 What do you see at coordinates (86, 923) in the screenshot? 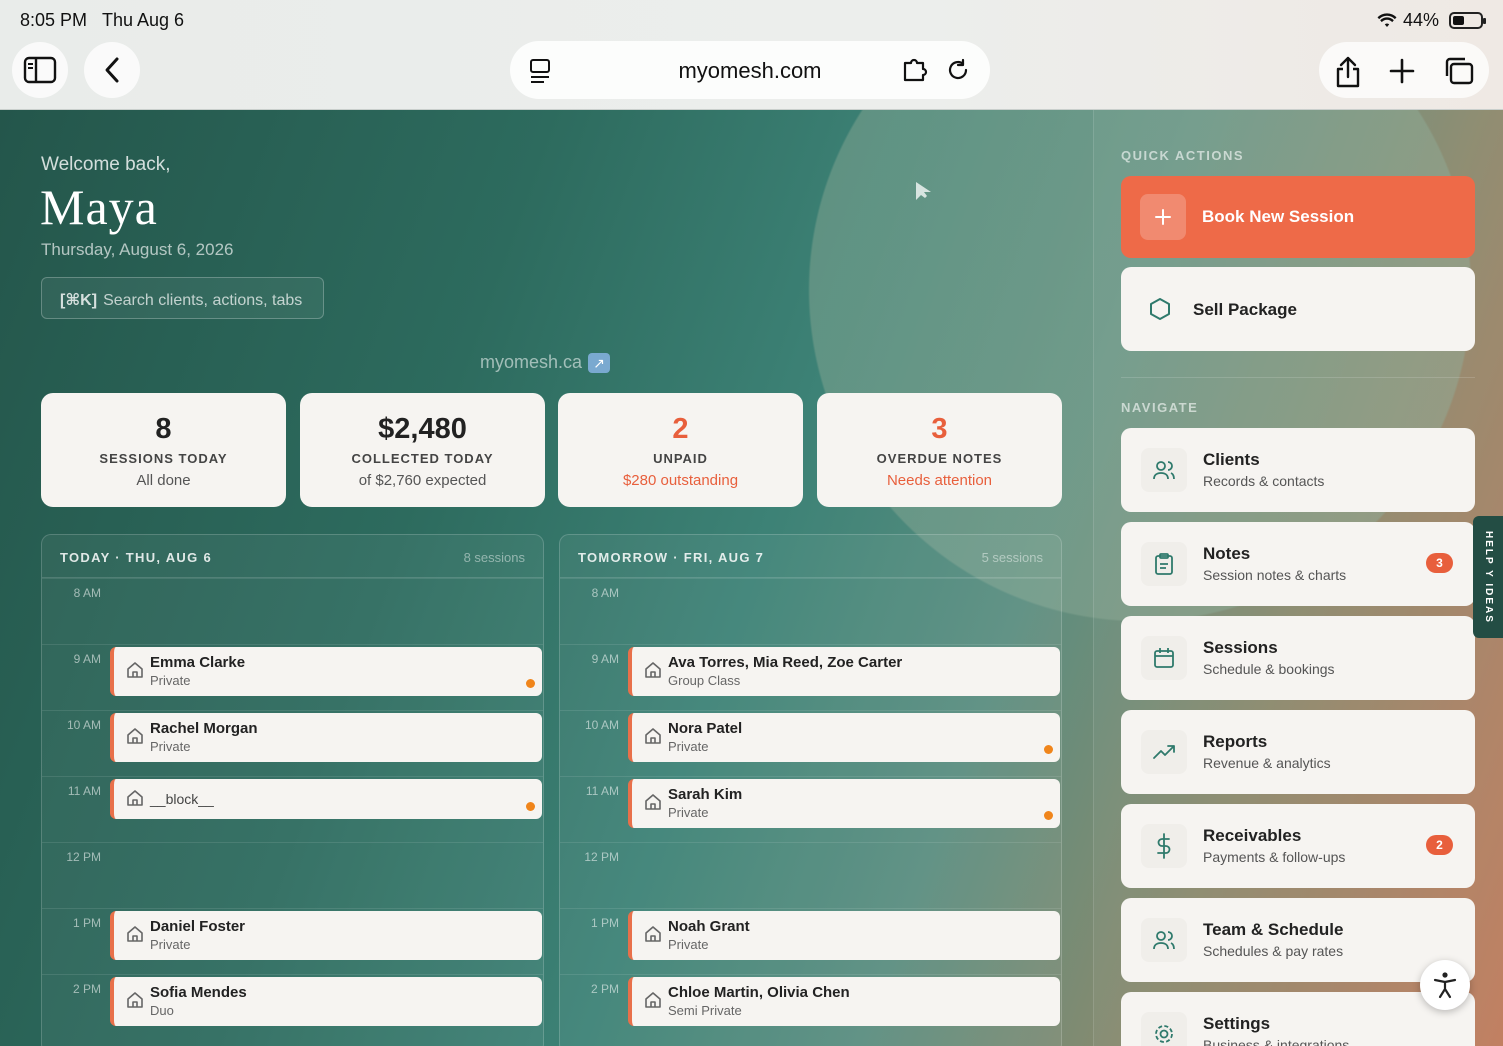
I see `hour-label: 1 PM` at bounding box center [86, 923].